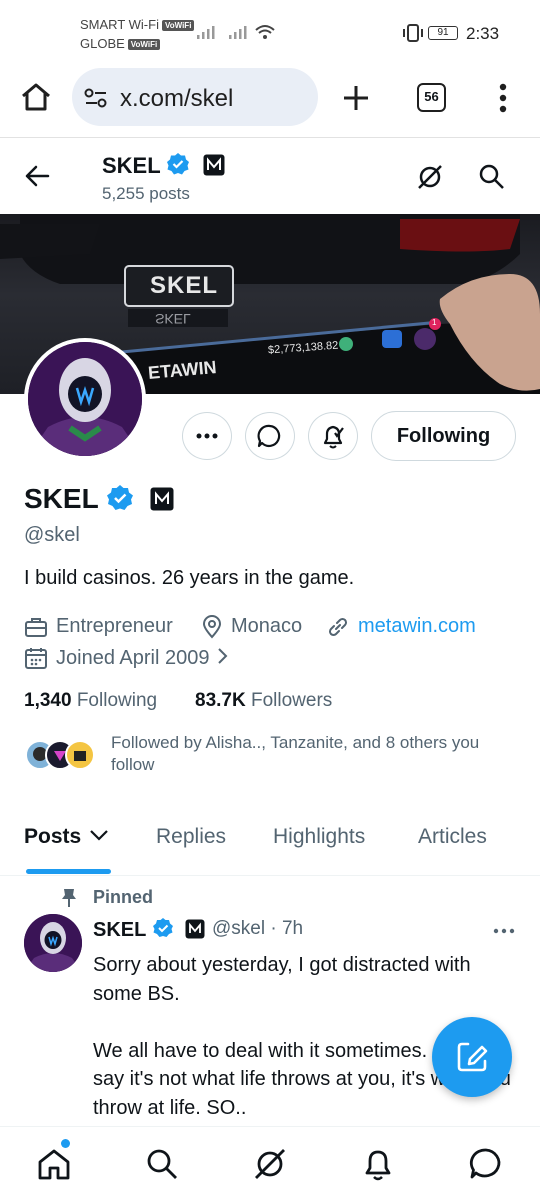 The width and height of the screenshot is (540, 1200). Describe the element at coordinates (173, 319) in the screenshot. I see `banner-plate-reflection: SKEL` at that location.